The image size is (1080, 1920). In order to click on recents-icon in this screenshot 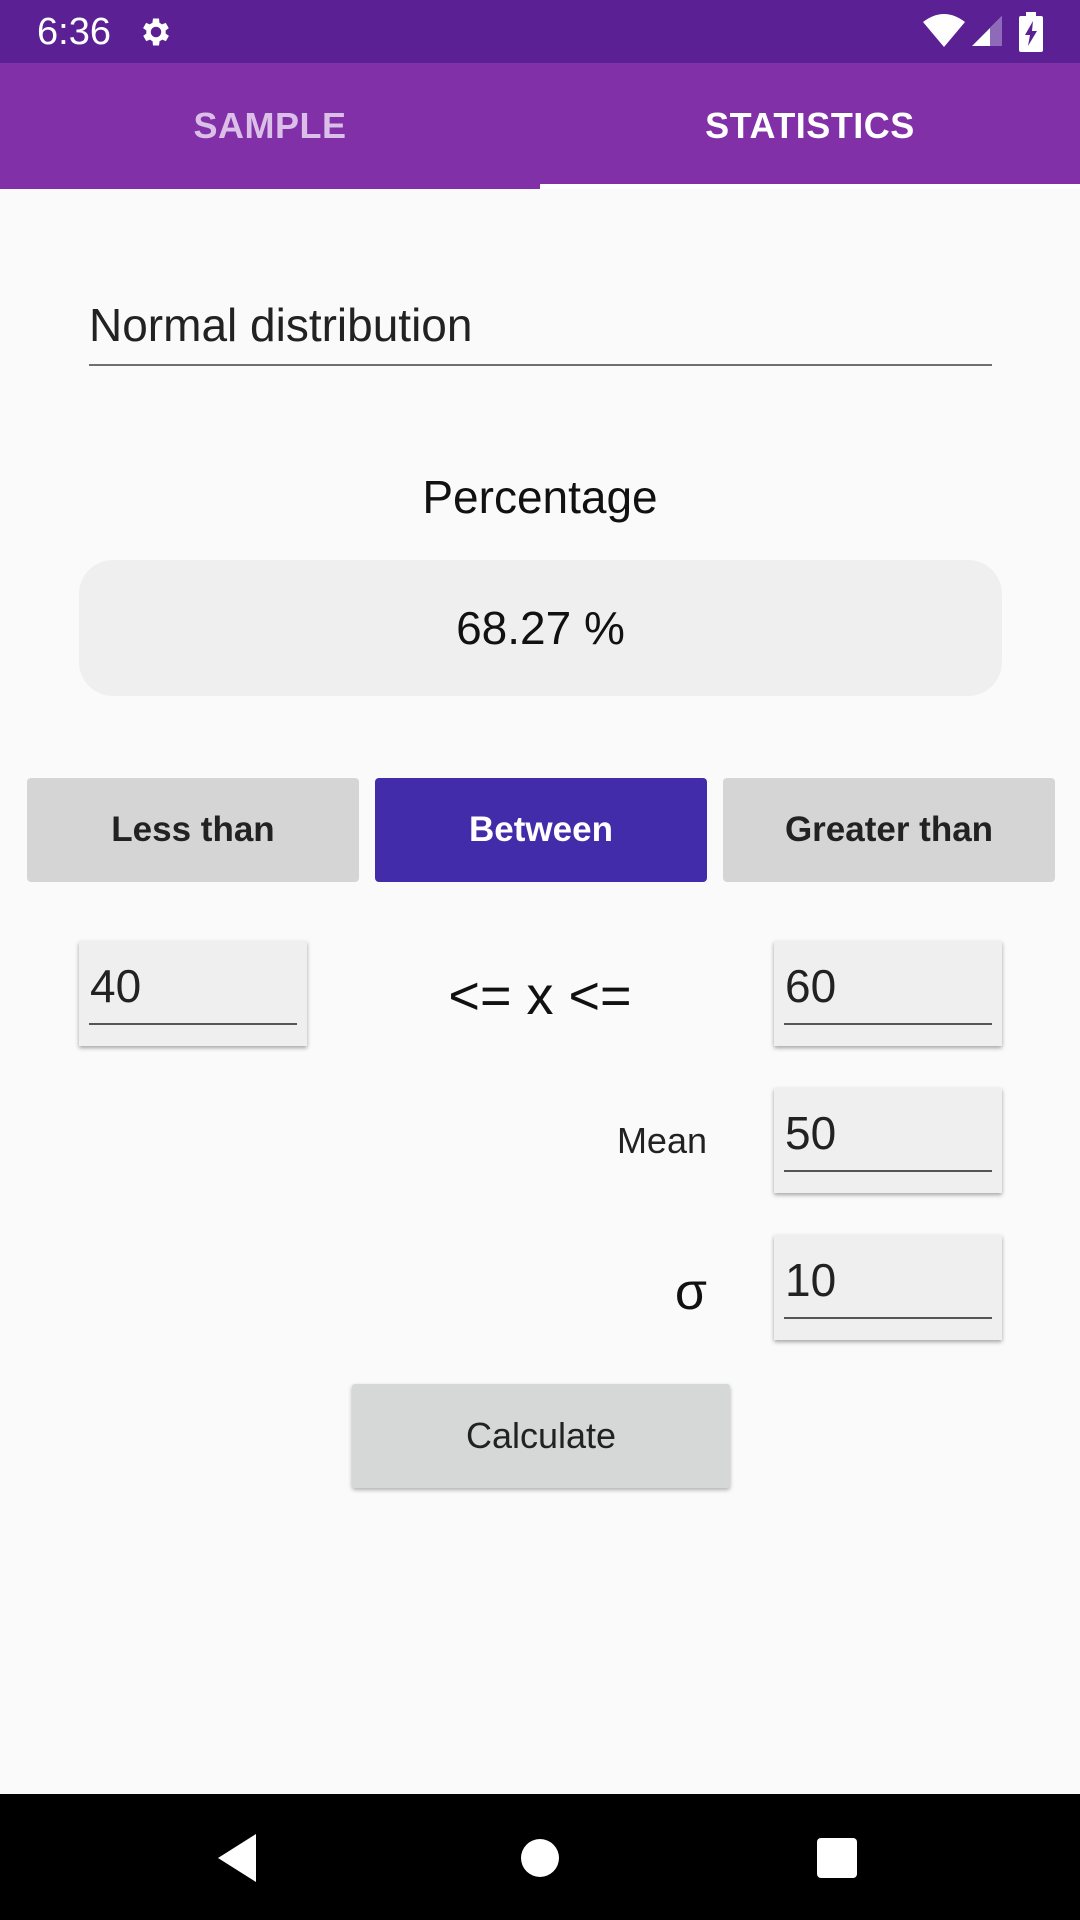, I will do `click(837, 1858)`.